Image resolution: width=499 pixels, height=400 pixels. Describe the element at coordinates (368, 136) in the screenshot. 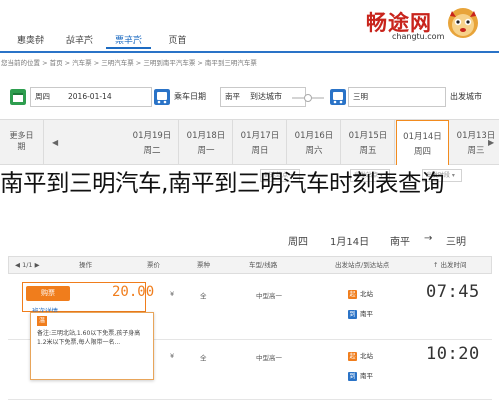

I see `date-tab-date: 01月15日` at that location.